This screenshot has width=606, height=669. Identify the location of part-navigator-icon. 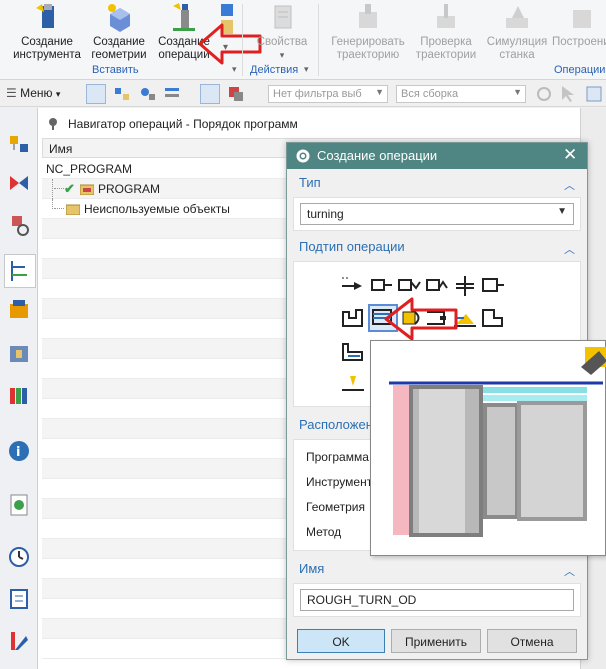
(19, 145).